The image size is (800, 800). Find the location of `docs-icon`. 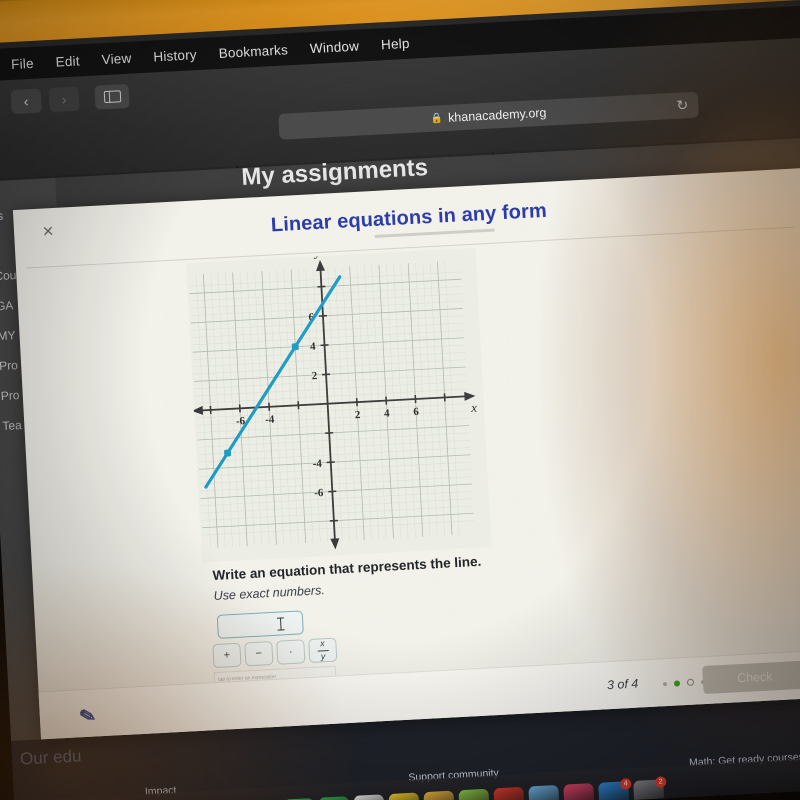

docs-icon is located at coordinates (439, 795).